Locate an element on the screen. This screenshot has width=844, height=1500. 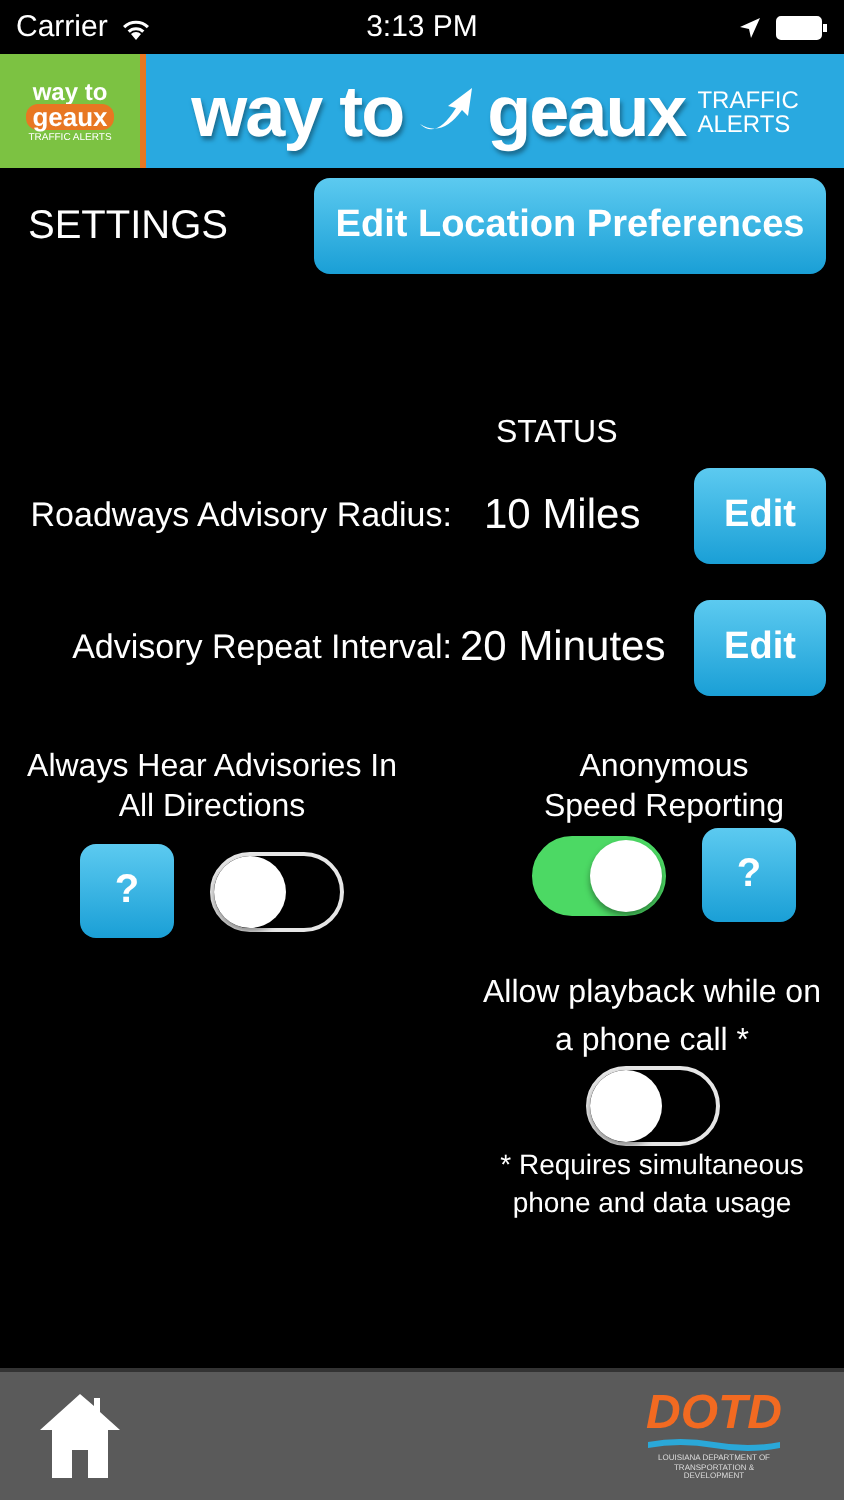
edit-location-button: Edit Location Preferences is located at coordinates (570, 226).